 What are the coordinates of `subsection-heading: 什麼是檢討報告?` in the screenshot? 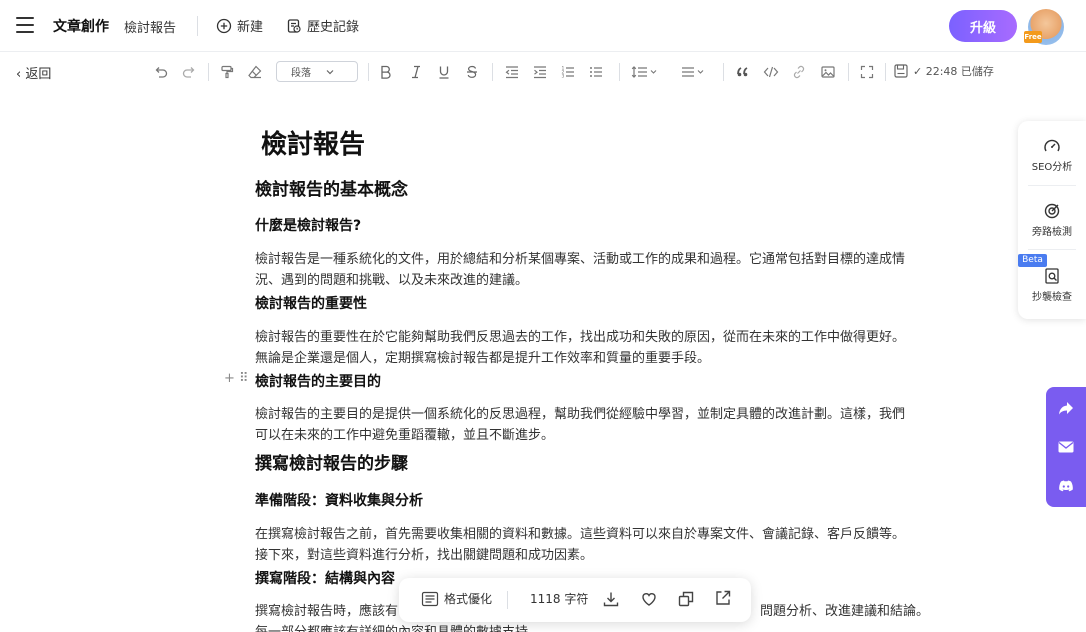 It's located at (308, 225).